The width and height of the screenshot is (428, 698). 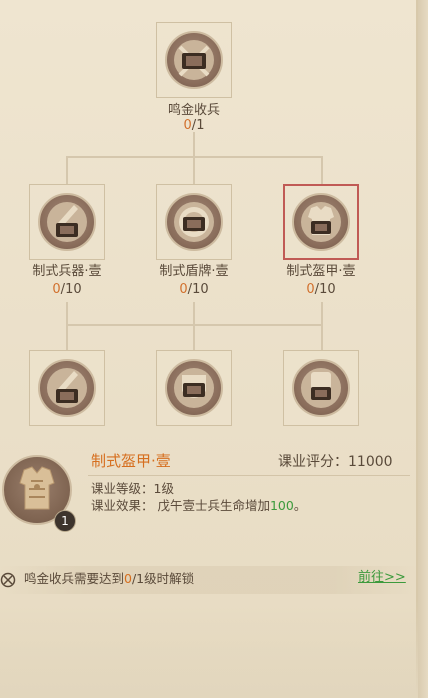 What do you see at coordinates (39, 492) in the screenshot?
I see `detail-icon-frame: 1` at bounding box center [39, 492].